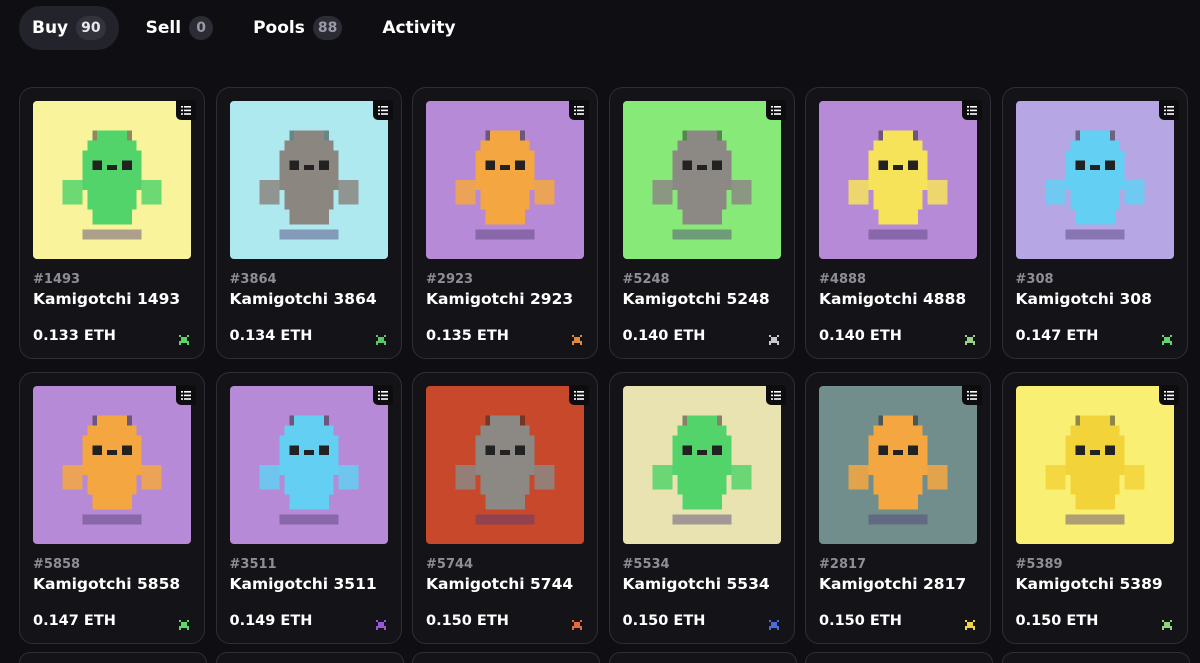 The width and height of the screenshot is (1200, 663). Describe the element at coordinates (500, 584) in the screenshot. I see `nft-name: Kamigotchi 5744` at that location.